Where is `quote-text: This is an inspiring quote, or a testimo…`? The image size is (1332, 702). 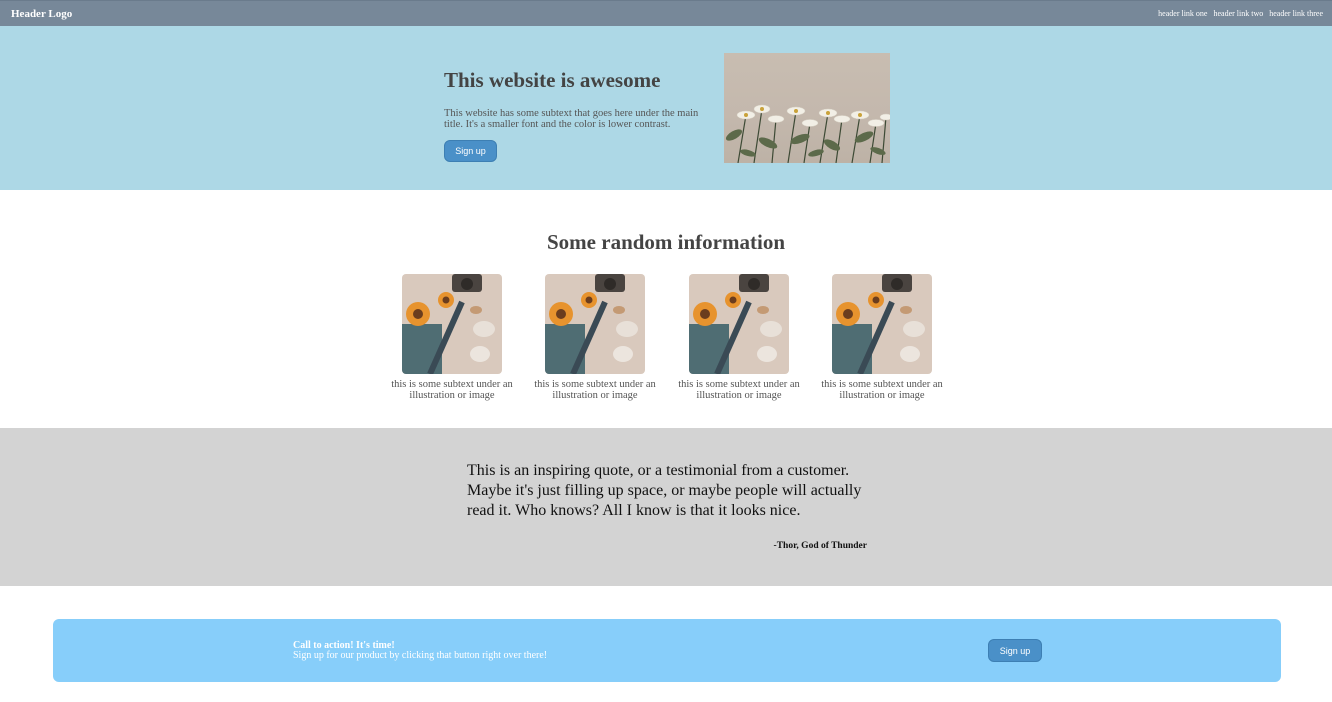 quote-text: This is an inspiring quote, or a testimo… is located at coordinates (664, 490).